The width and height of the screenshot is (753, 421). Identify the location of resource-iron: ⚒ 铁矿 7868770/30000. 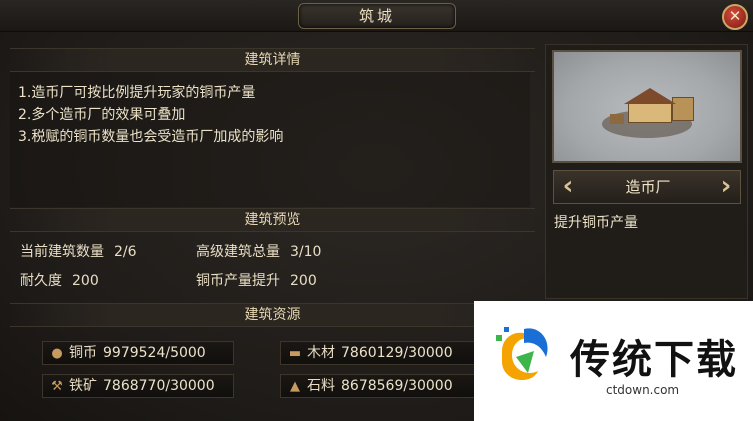
(138, 386).